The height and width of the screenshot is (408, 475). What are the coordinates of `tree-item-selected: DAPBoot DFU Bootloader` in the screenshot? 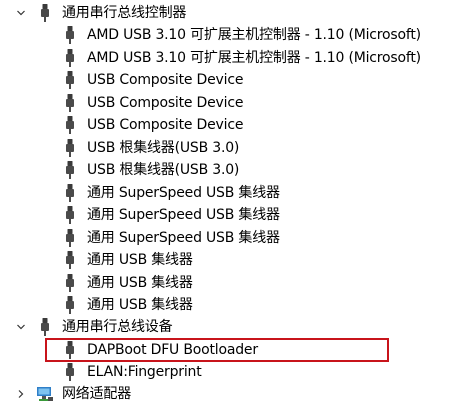 It's located at (237, 350).